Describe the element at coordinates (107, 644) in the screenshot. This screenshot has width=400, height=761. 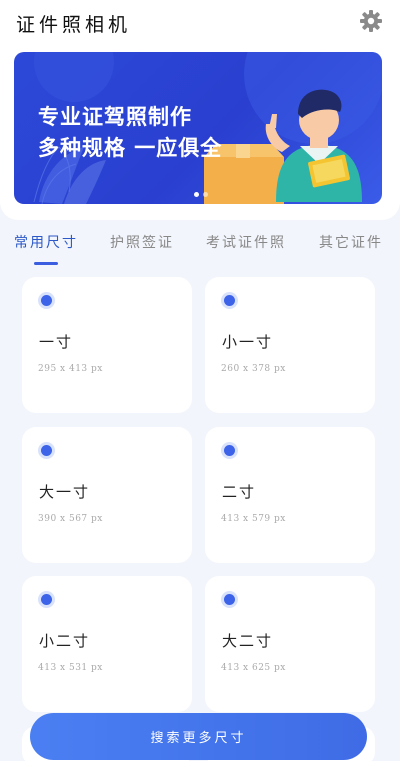
I see `size-card-small-2-inch: 小二寸 413 x 531 px` at that location.